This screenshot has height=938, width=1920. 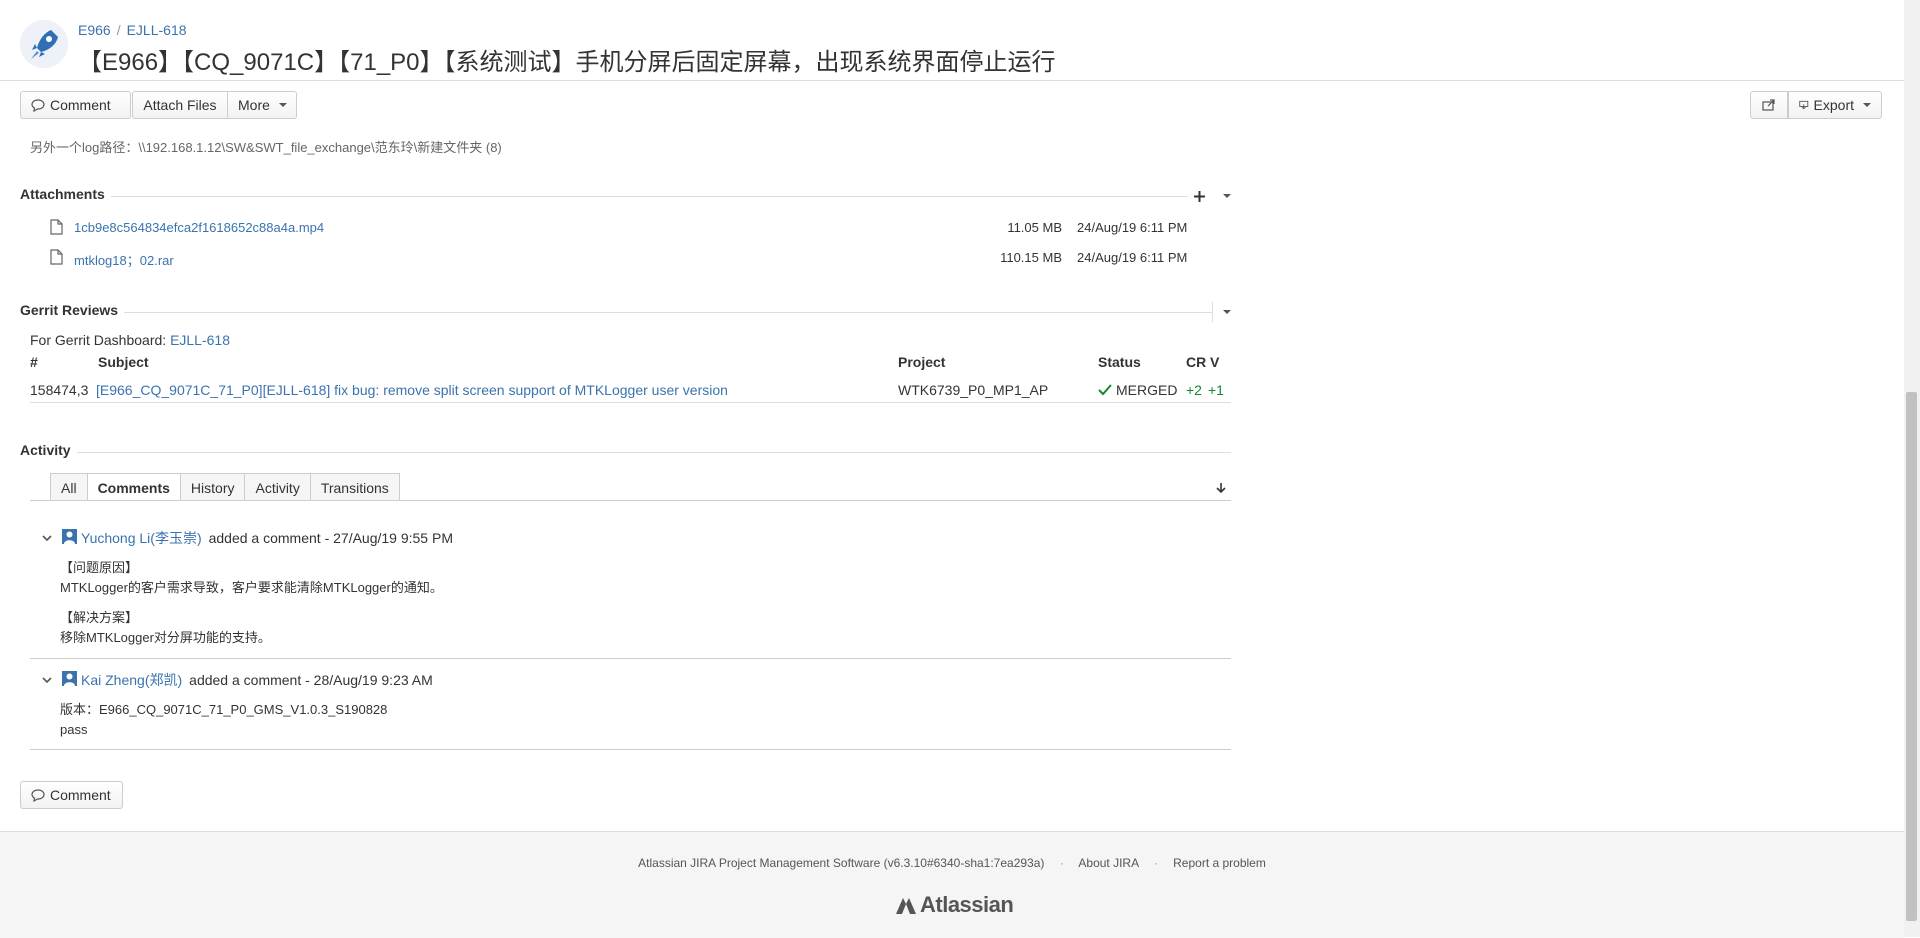 What do you see at coordinates (72, 310) in the screenshot?
I see `gerrit-title: Gerrit Reviews` at bounding box center [72, 310].